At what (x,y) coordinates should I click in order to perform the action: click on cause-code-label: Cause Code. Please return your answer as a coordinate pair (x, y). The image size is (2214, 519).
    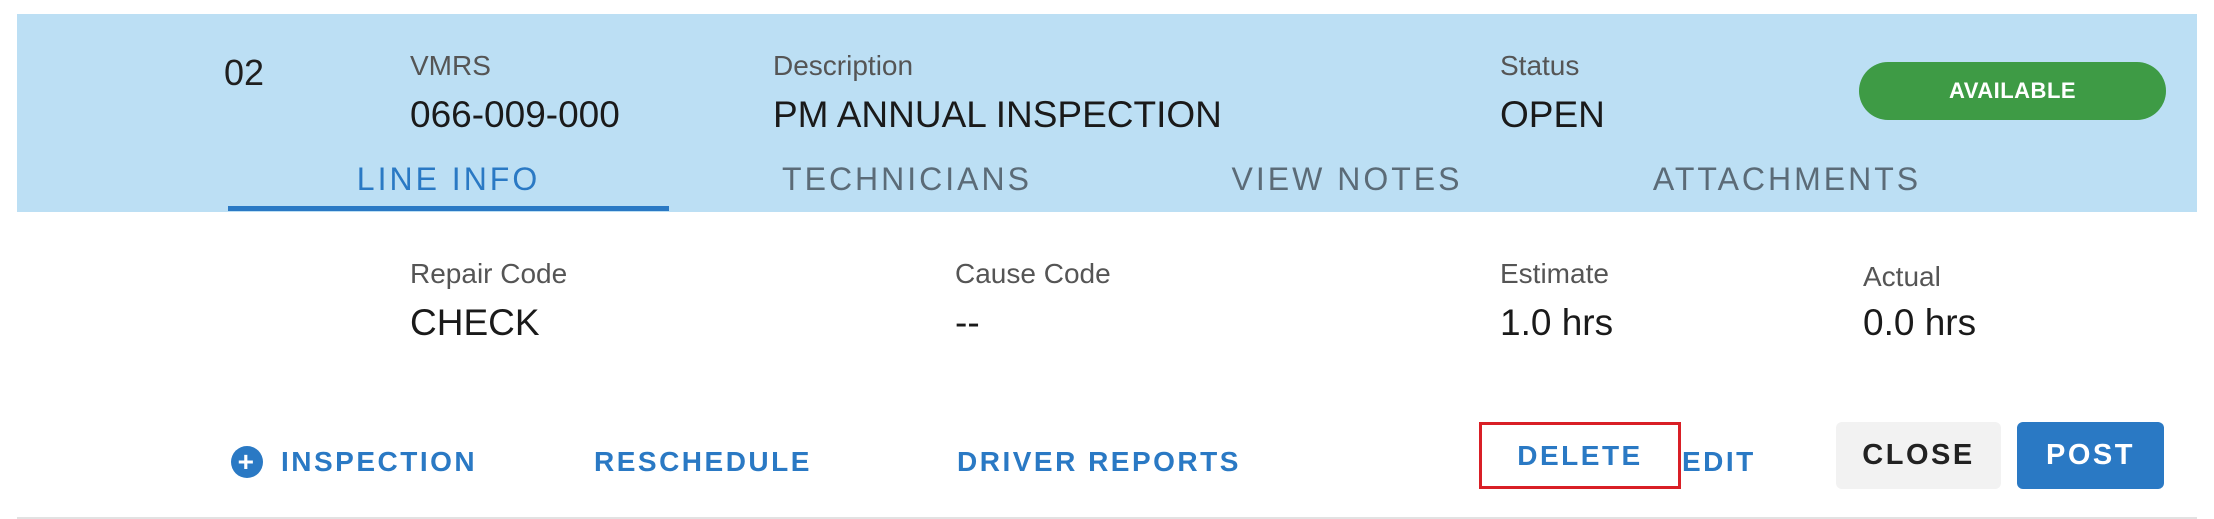
    Looking at the image, I should click on (1033, 273).